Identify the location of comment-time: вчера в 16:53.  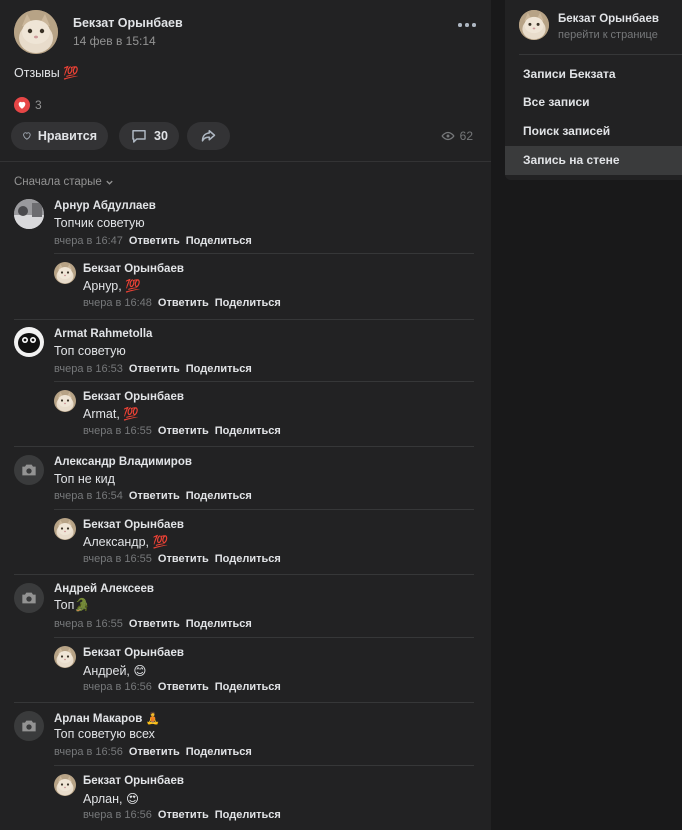
(88, 369).